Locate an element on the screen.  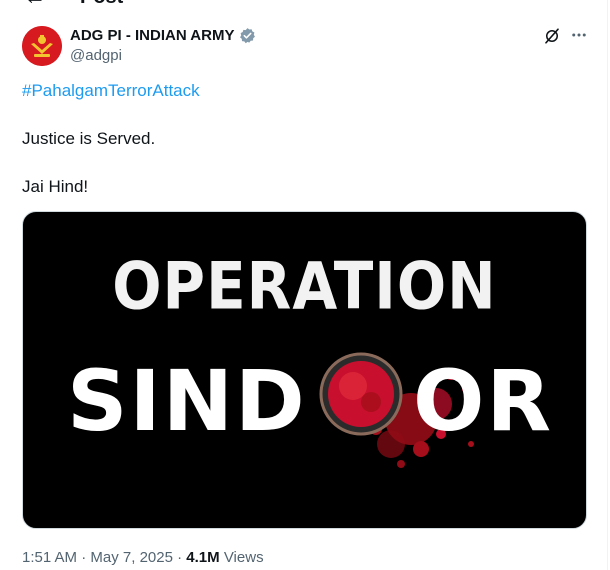
verified-badge-icon is located at coordinates (248, 36).